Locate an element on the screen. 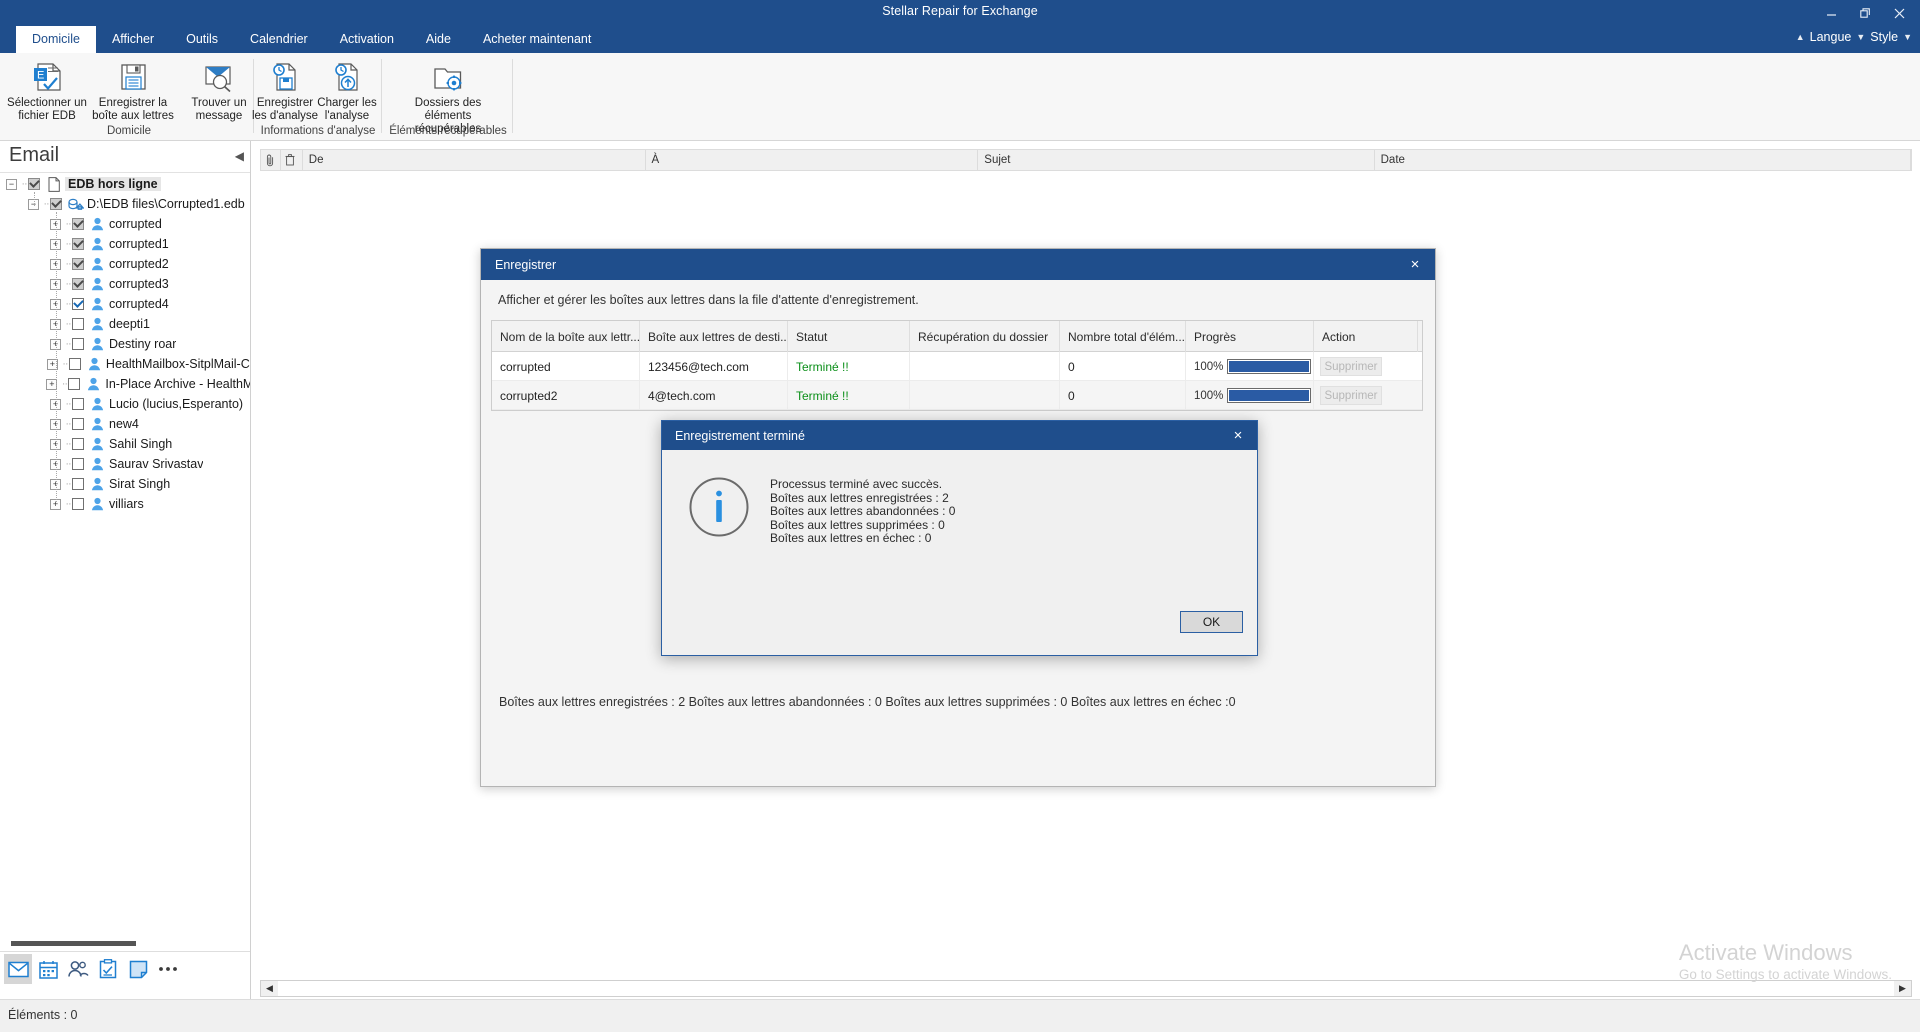  contacts-icon is located at coordinates (78, 969).